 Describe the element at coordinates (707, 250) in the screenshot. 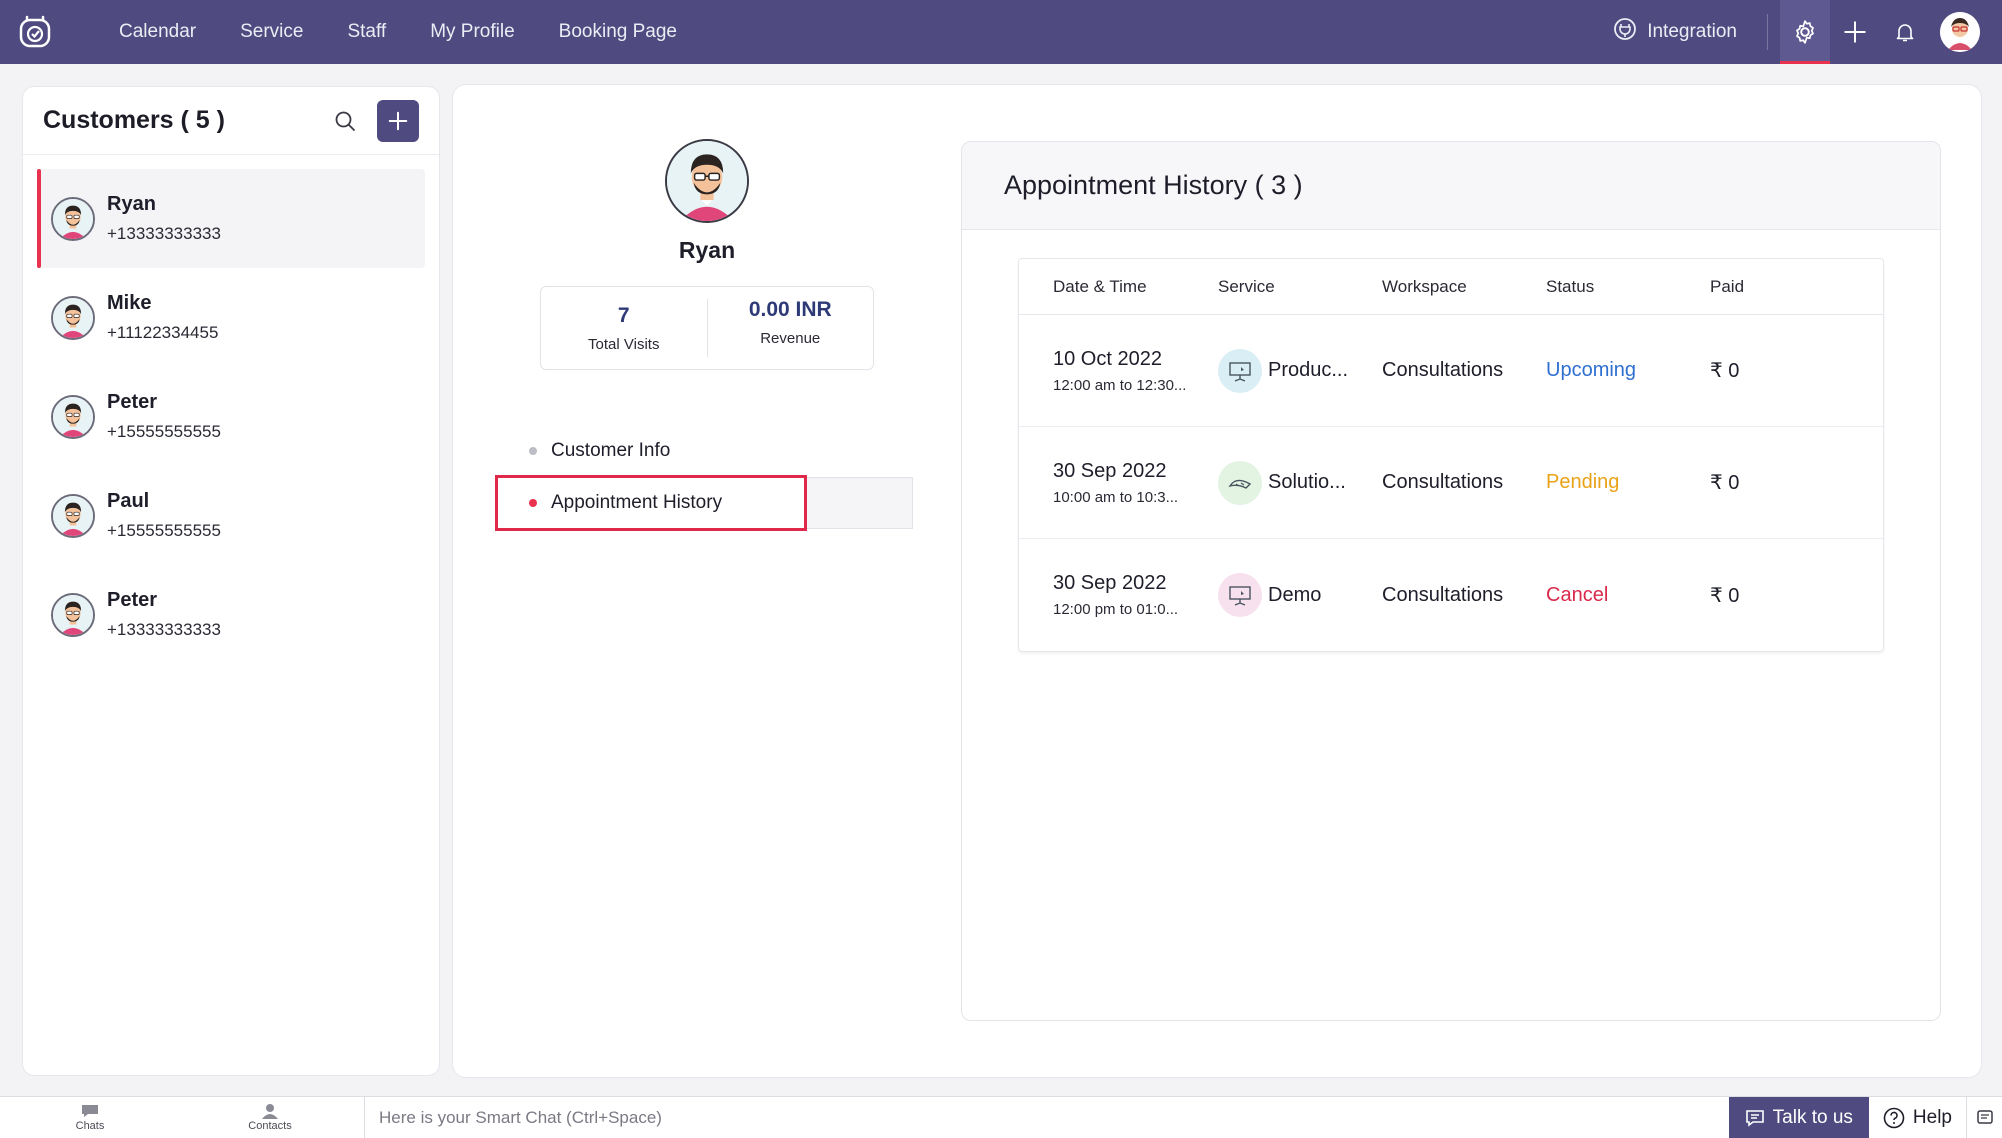

I see `customer-name: Ryan` at that location.